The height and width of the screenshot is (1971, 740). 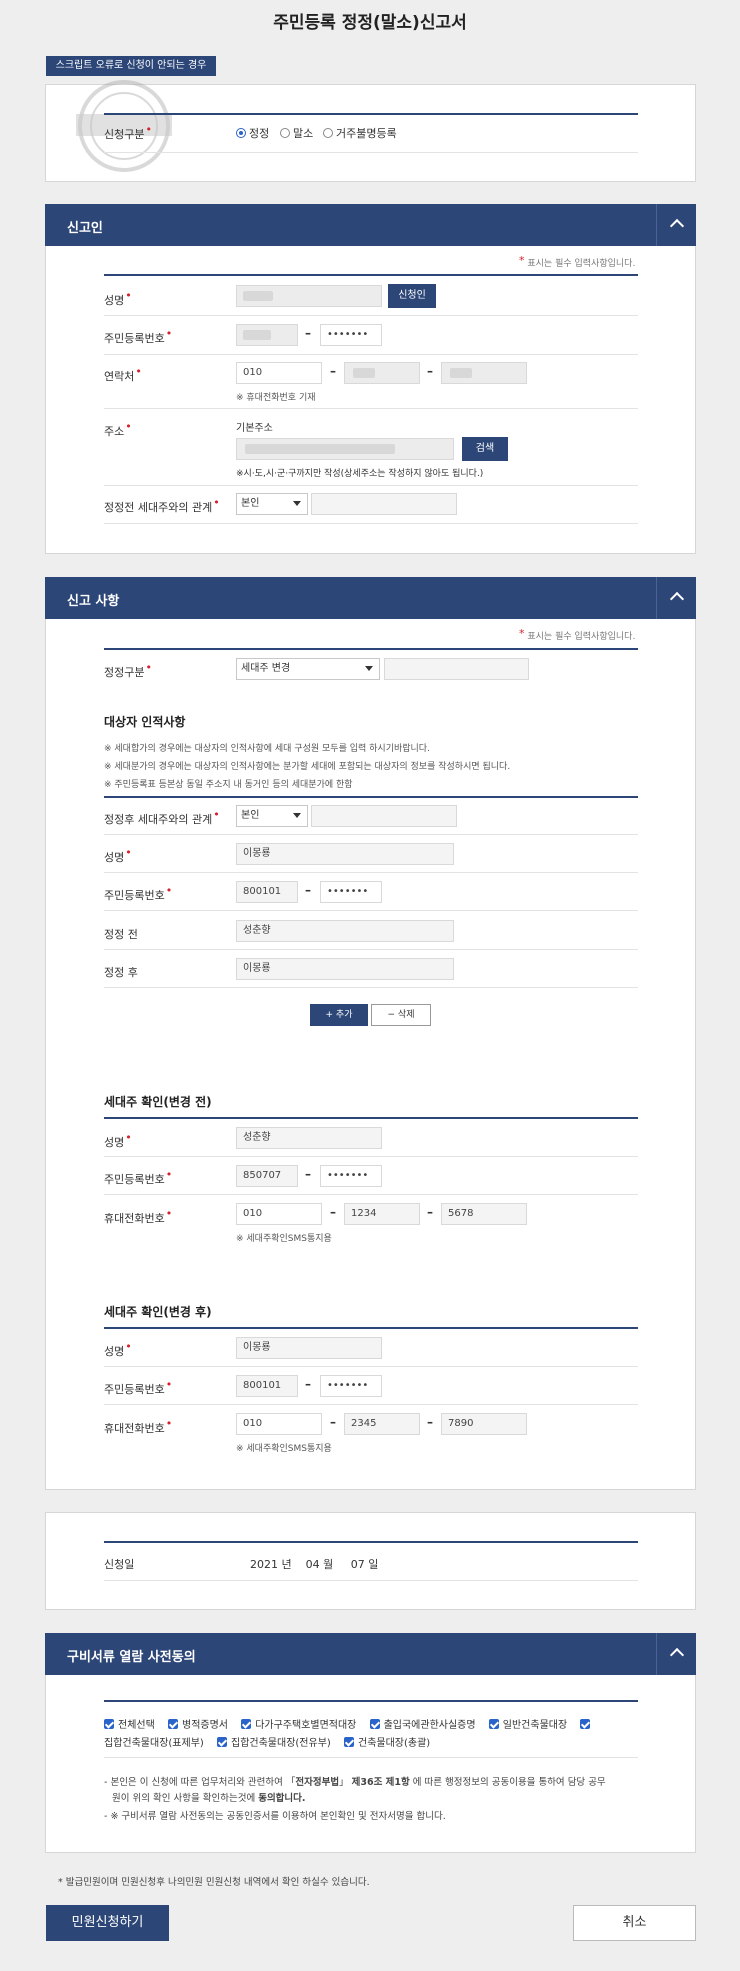 I want to click on head-before-rrn-front: 850707, so click(x=267, y=1176).